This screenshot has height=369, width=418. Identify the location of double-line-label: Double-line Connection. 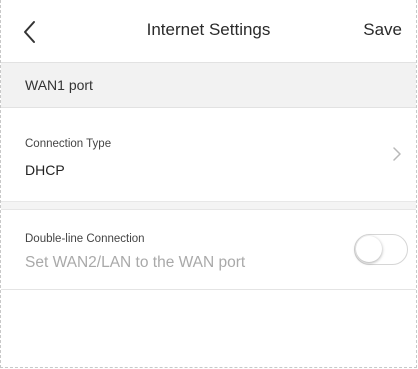
(85, 239).